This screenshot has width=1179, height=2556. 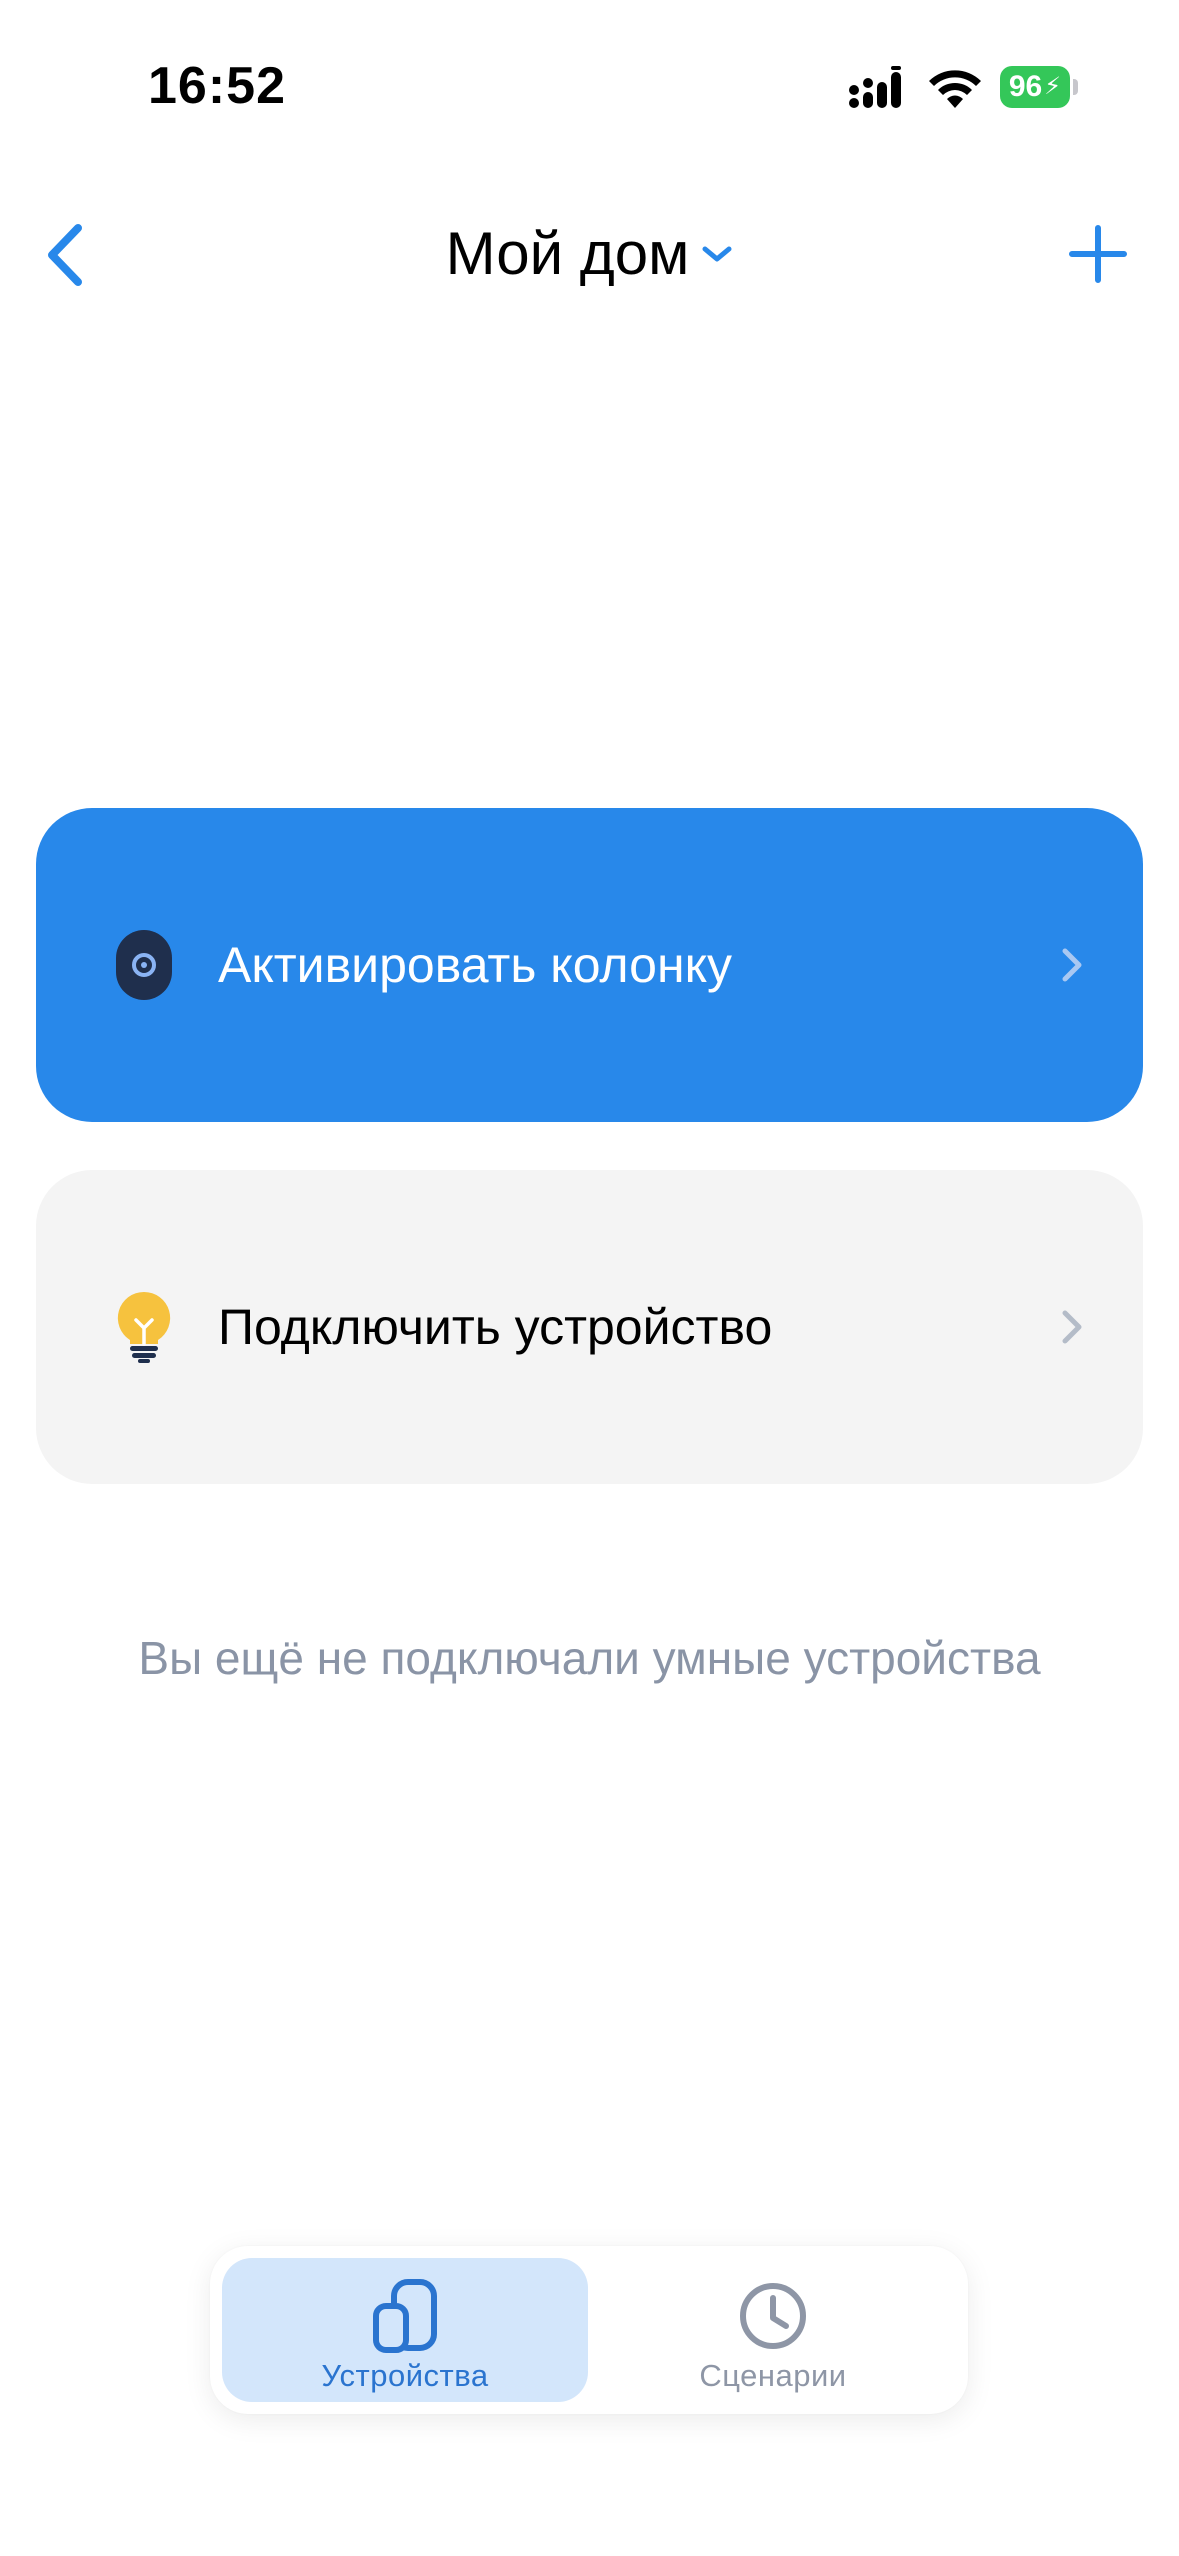 I want to click on tab-devices: Устройства, so click(x=405, y=2330).